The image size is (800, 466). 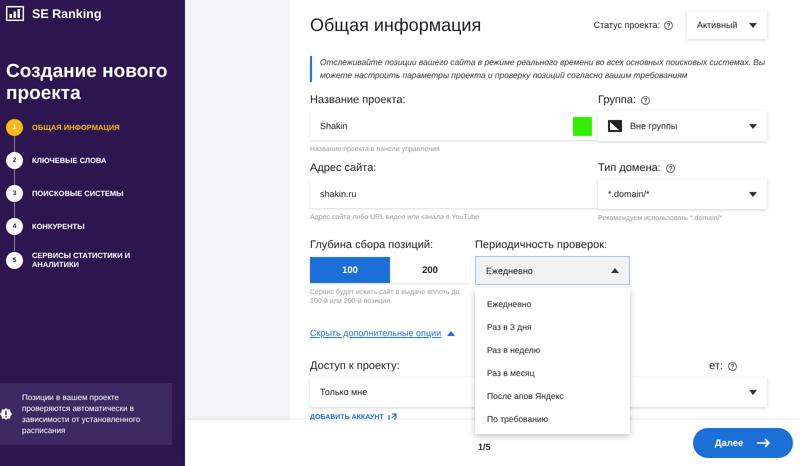 I want to click on menu-item: Раз в 3 дня, so click(x=552, y=326).